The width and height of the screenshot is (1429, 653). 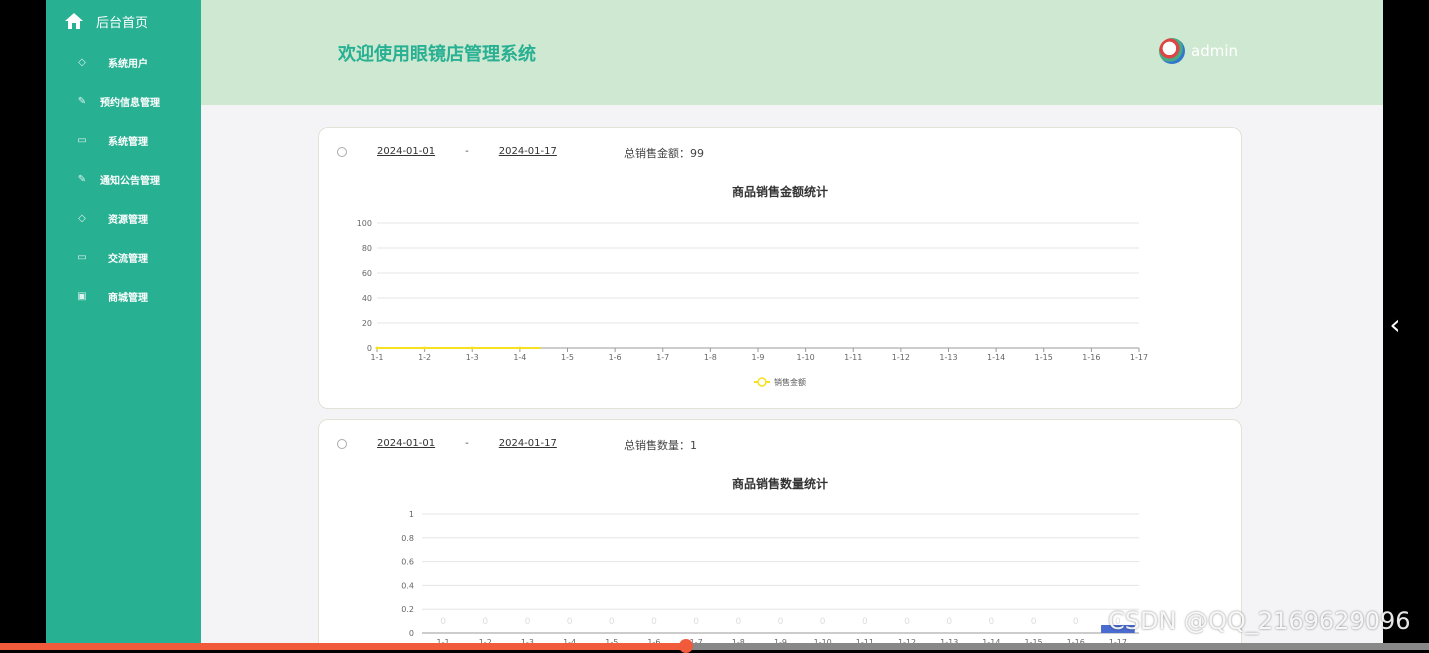 What do you see at coordinates (714, 646) in the screenshot?
I see `video-progress-bar` at bounding box center [714, 646].